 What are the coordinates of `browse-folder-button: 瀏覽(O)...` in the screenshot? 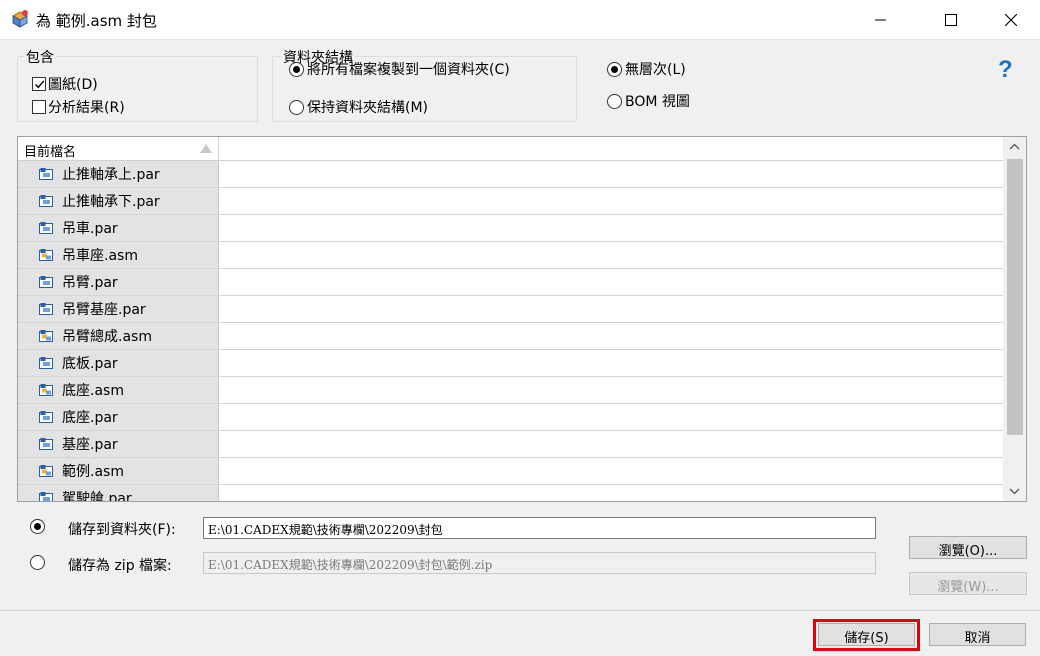 It's located at (968, 547).